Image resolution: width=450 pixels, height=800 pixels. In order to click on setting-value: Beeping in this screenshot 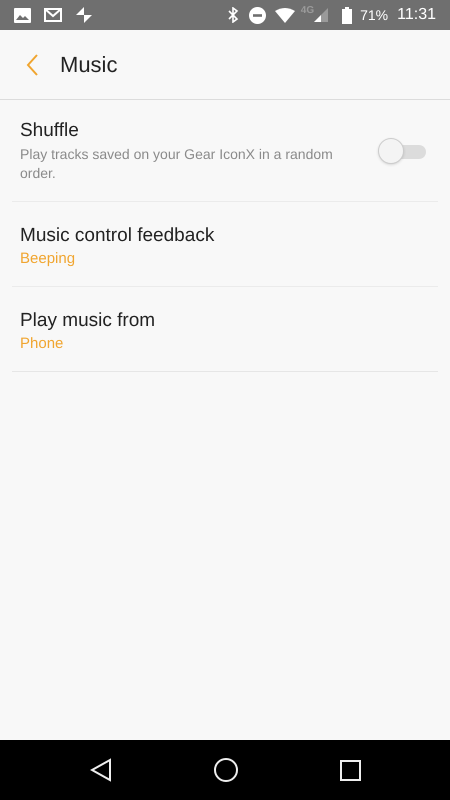, I will do `click(48, 259)`.